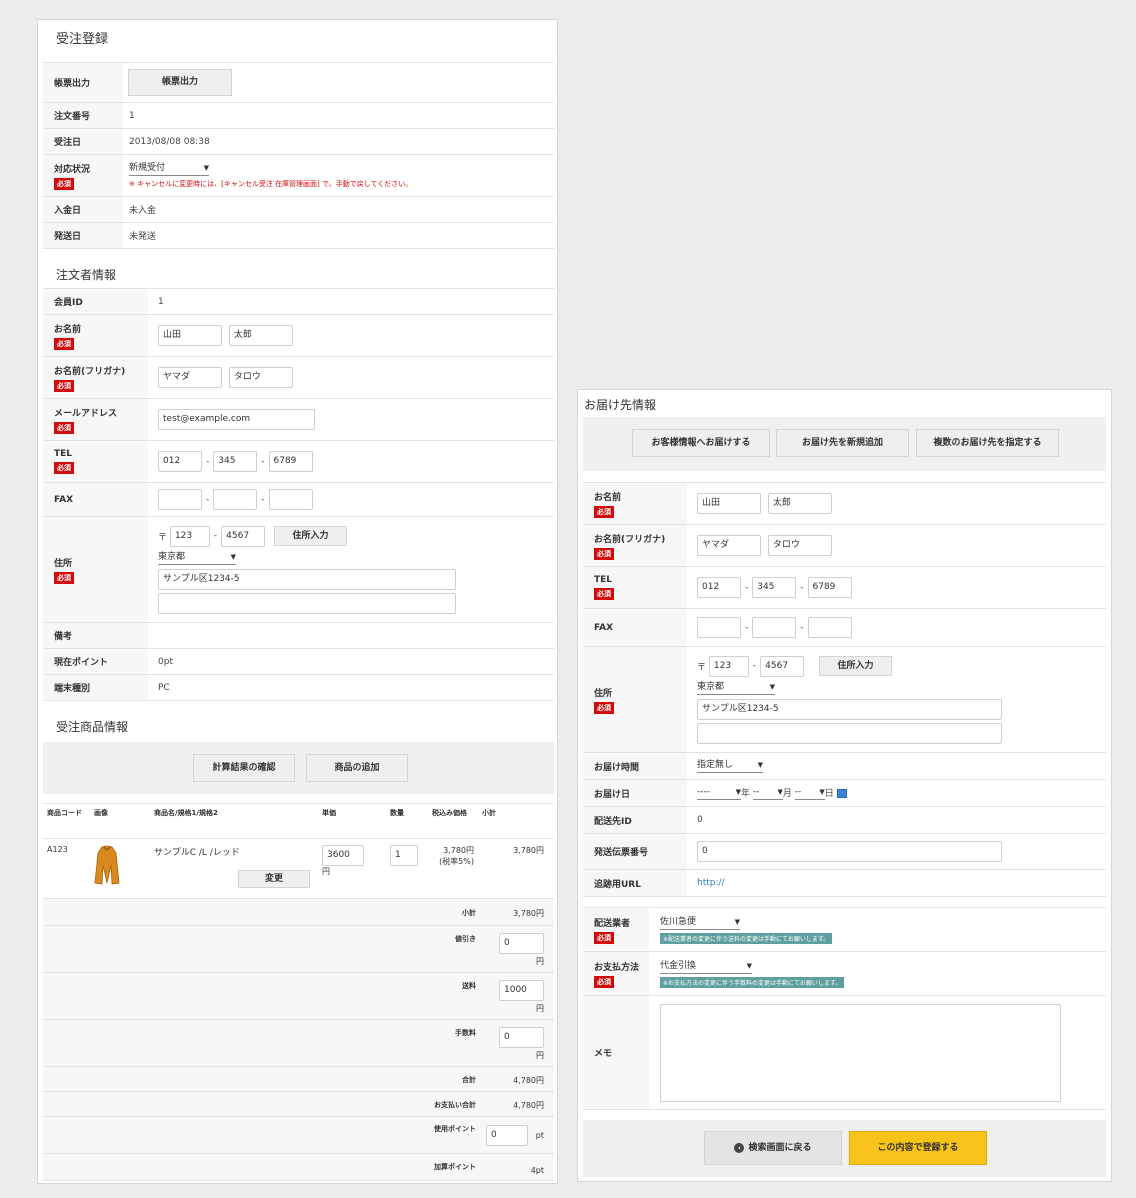  What do you see at coordinates (844, 1148) in the screenshot?
I see `form-footer-bar: ‹ 検索画面に戻る この内容で登録する` at bounding box center [844, 1148].